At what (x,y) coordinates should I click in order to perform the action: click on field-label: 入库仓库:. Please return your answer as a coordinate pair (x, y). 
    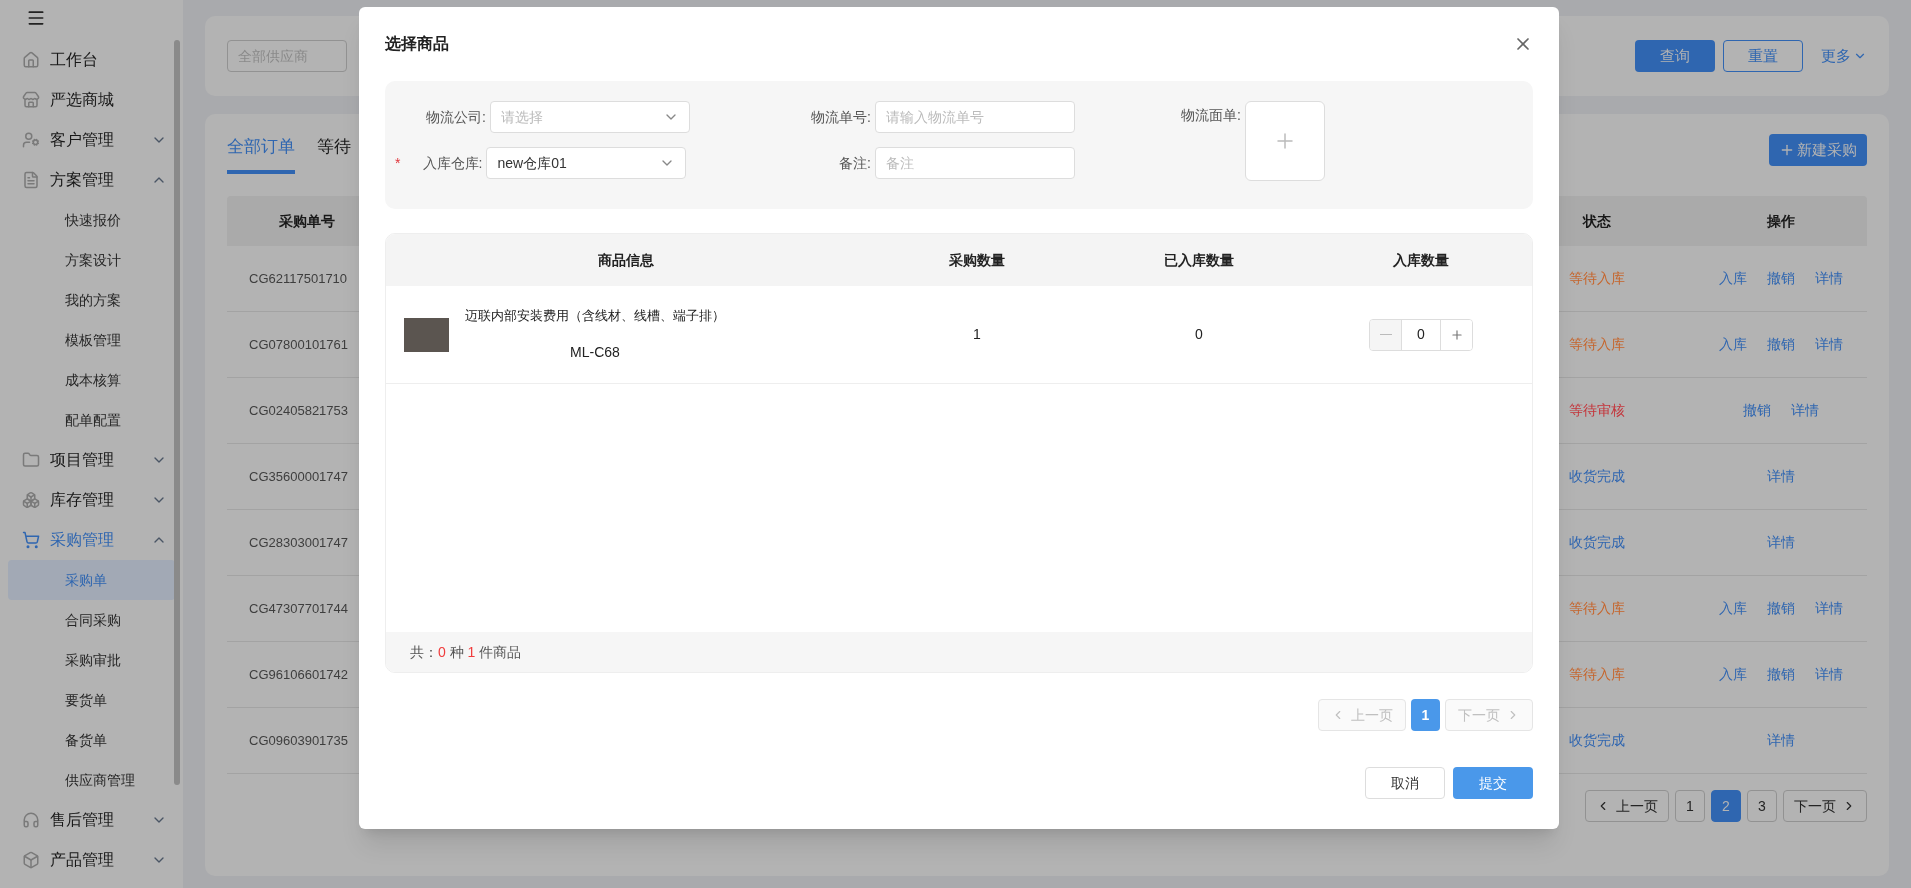
    Looking at the image, I should click on (452, 163).